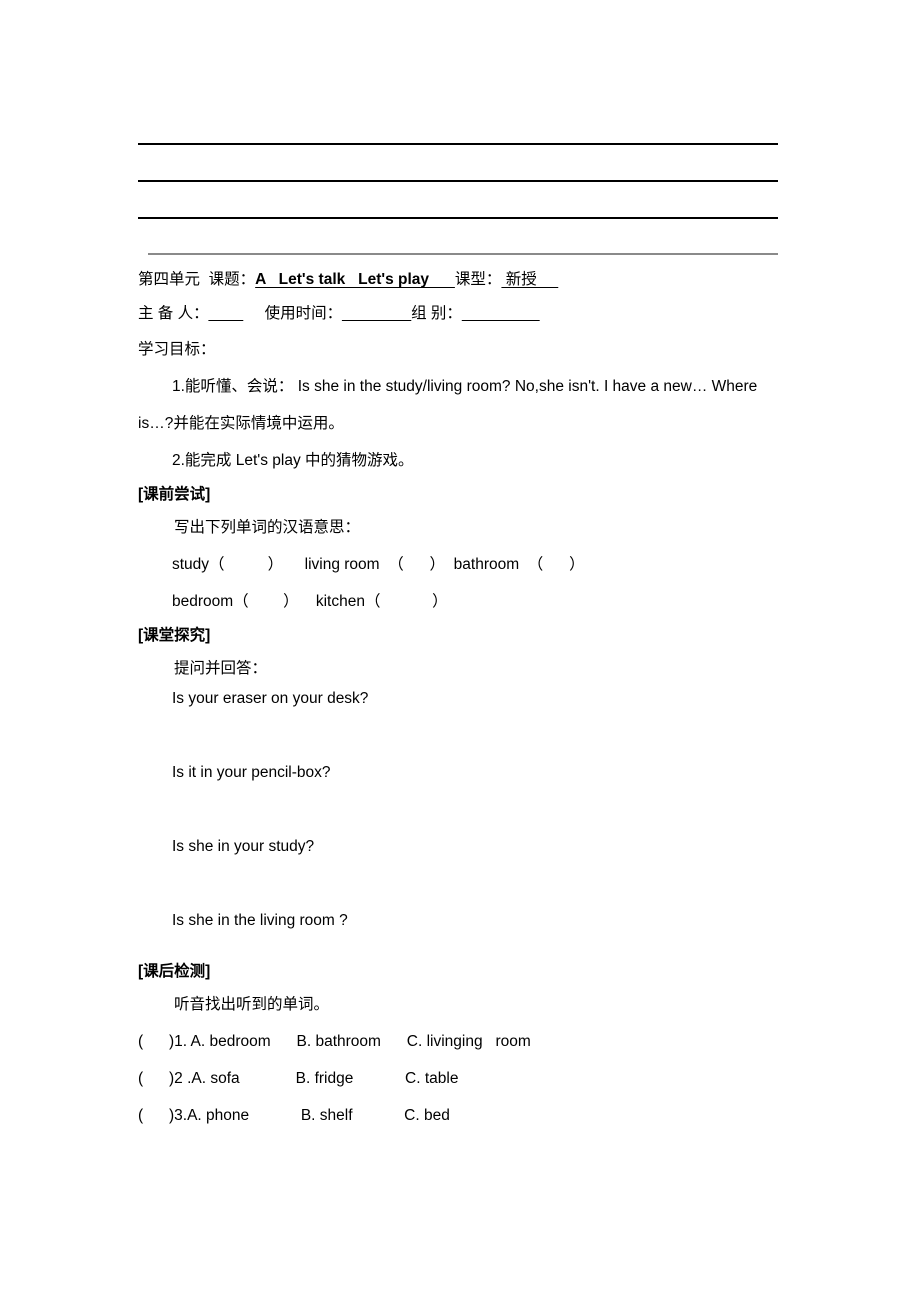 The height and width of the screenshot is (1302, 920). I want to click on preparer-label: 主 备 人：, so click(173, 313).